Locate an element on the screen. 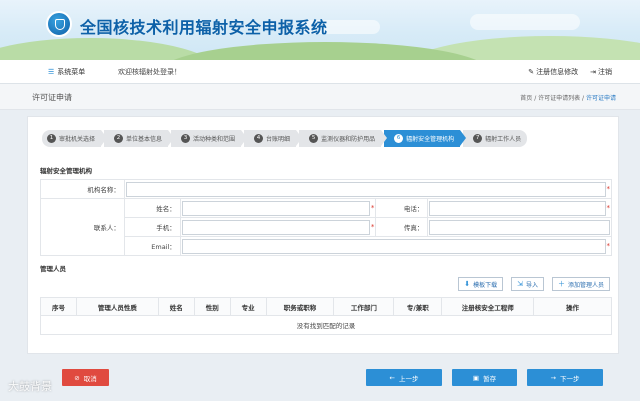 This screenshot has height=401, width=640. prev-step-label: 上一步 is located at coordinates (408, 378).